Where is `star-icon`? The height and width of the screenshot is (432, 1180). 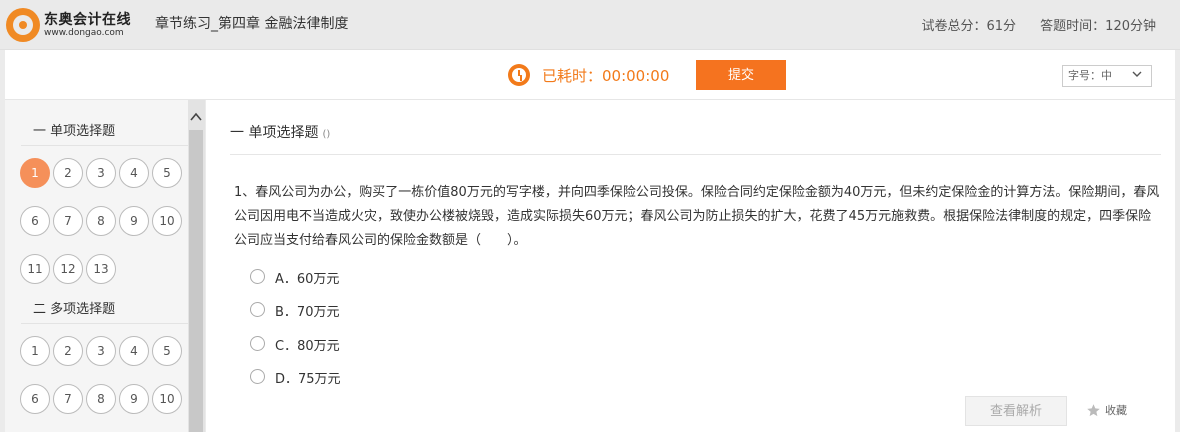
star-icon is located at coordinates (1093, 409).